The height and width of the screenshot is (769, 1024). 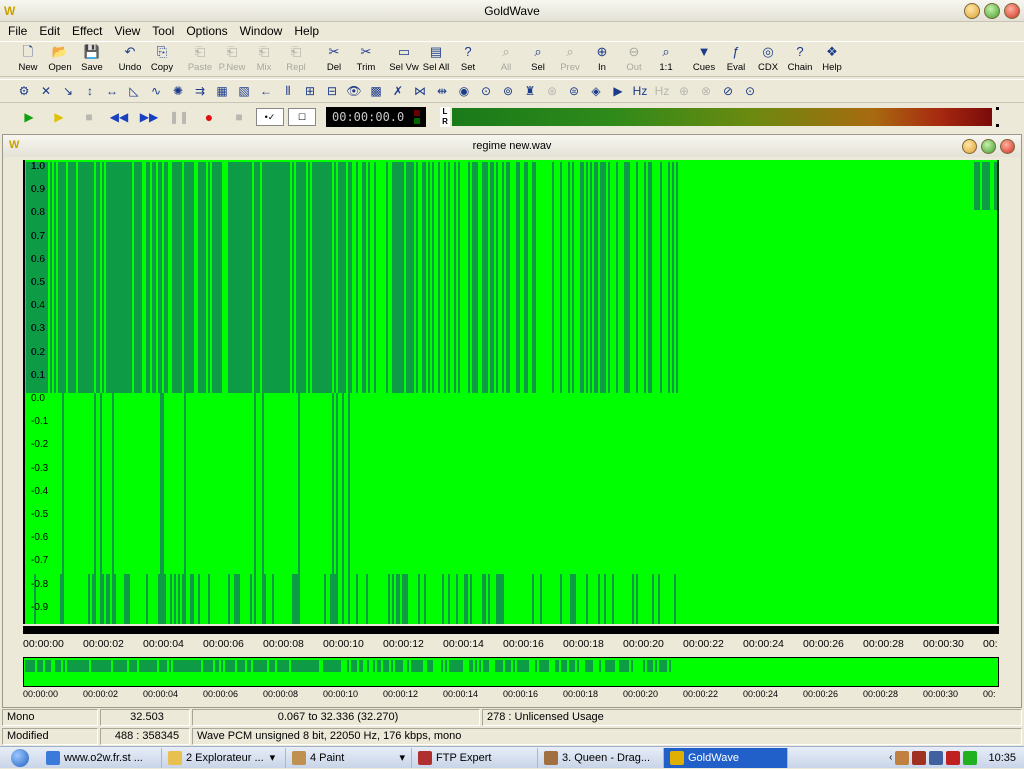 I want to click on close-button, so click(x=1012, y=11).